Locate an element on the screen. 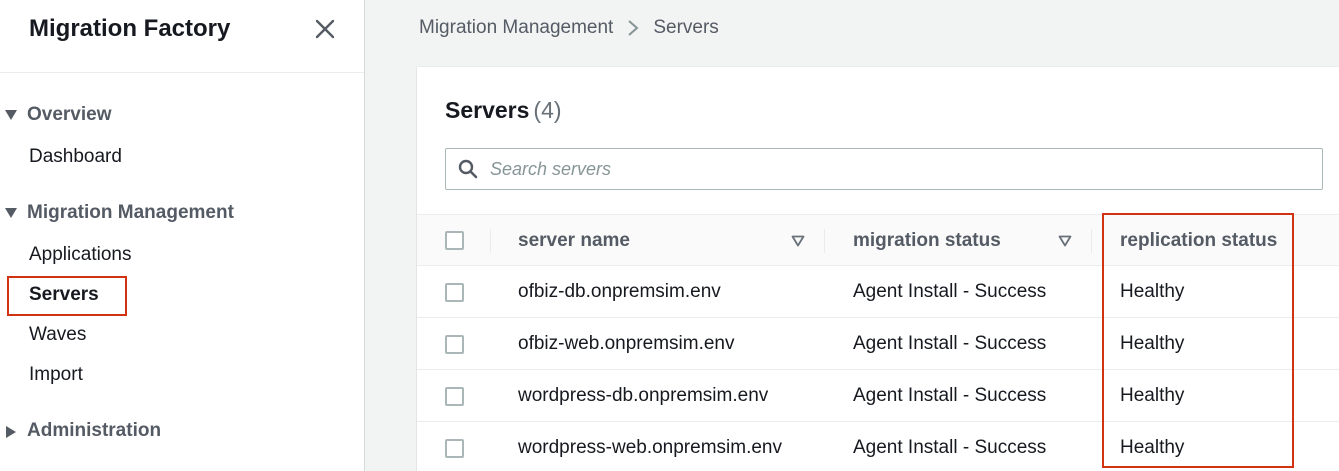 Image resolution: width=1339 pixels, height=471 pixels. highlight-box-servers is located at coordinates (67, 296).